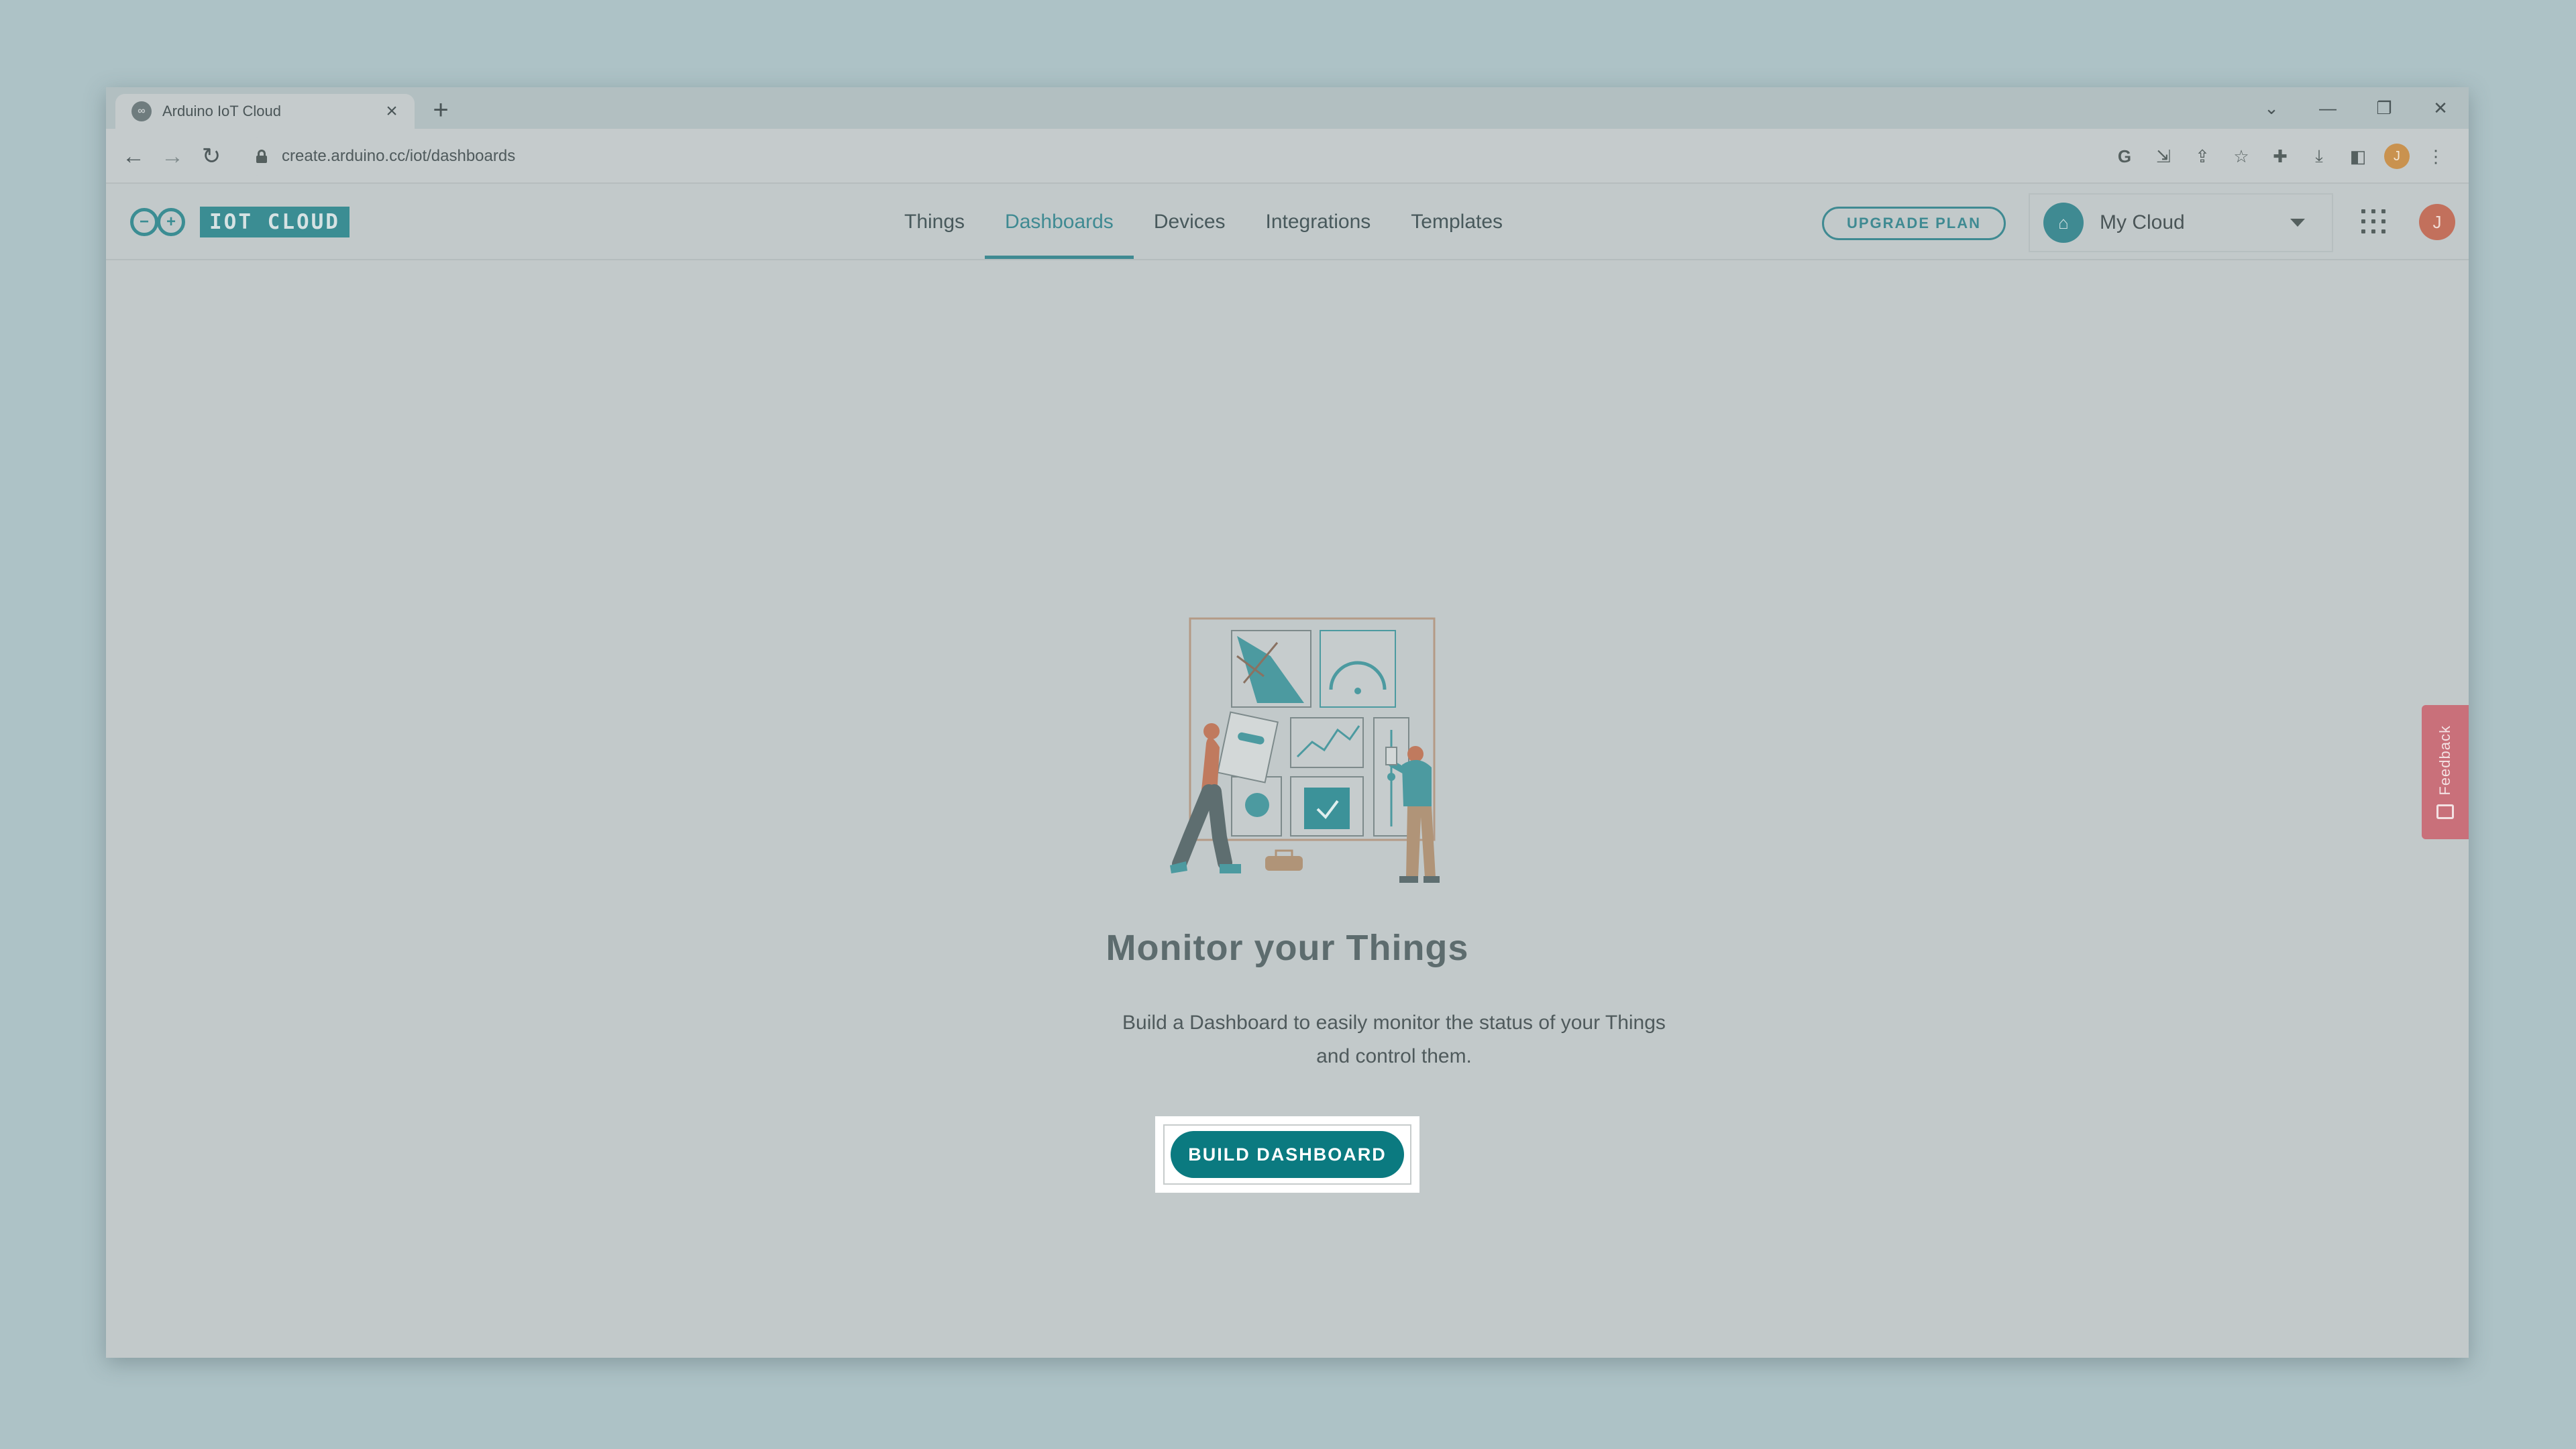 The height and width of the screenshot is (1449, 2576). I want to click on arduino-icon: ∞, so click(141, 111).